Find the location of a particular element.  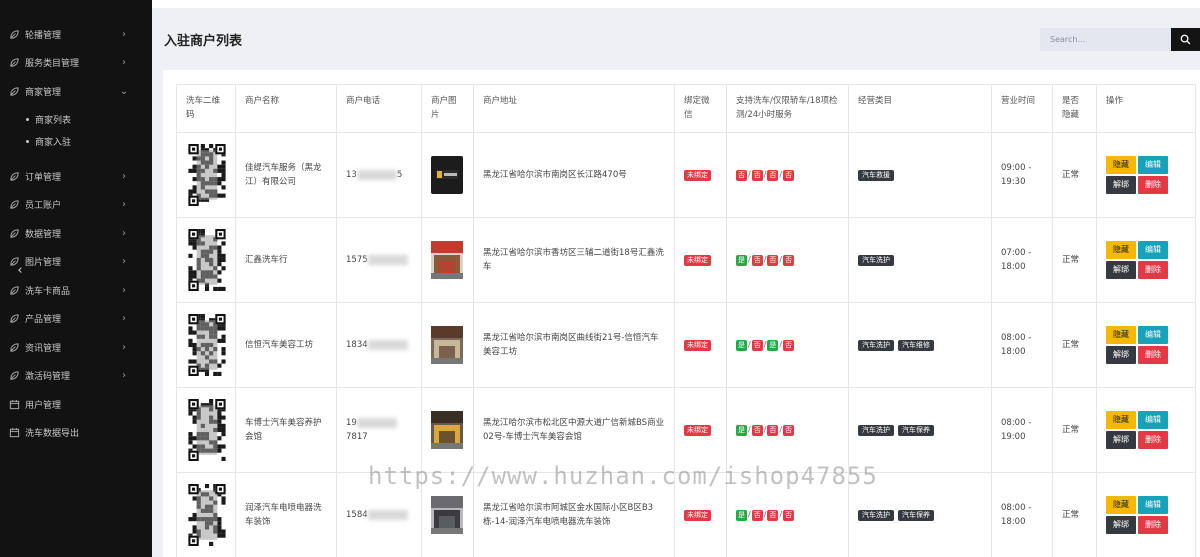

sidebar-item-9: 资讯管理 › is located at coordinates (76, 347).